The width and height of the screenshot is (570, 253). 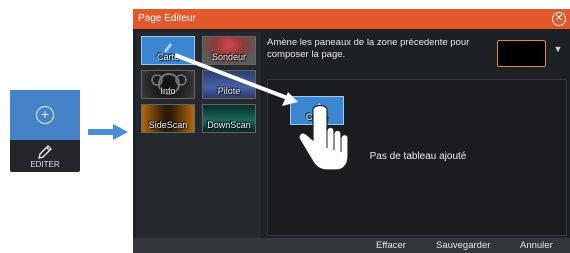 I want to click on panel-tile-label: DownScan, so click(x=229, y=125).